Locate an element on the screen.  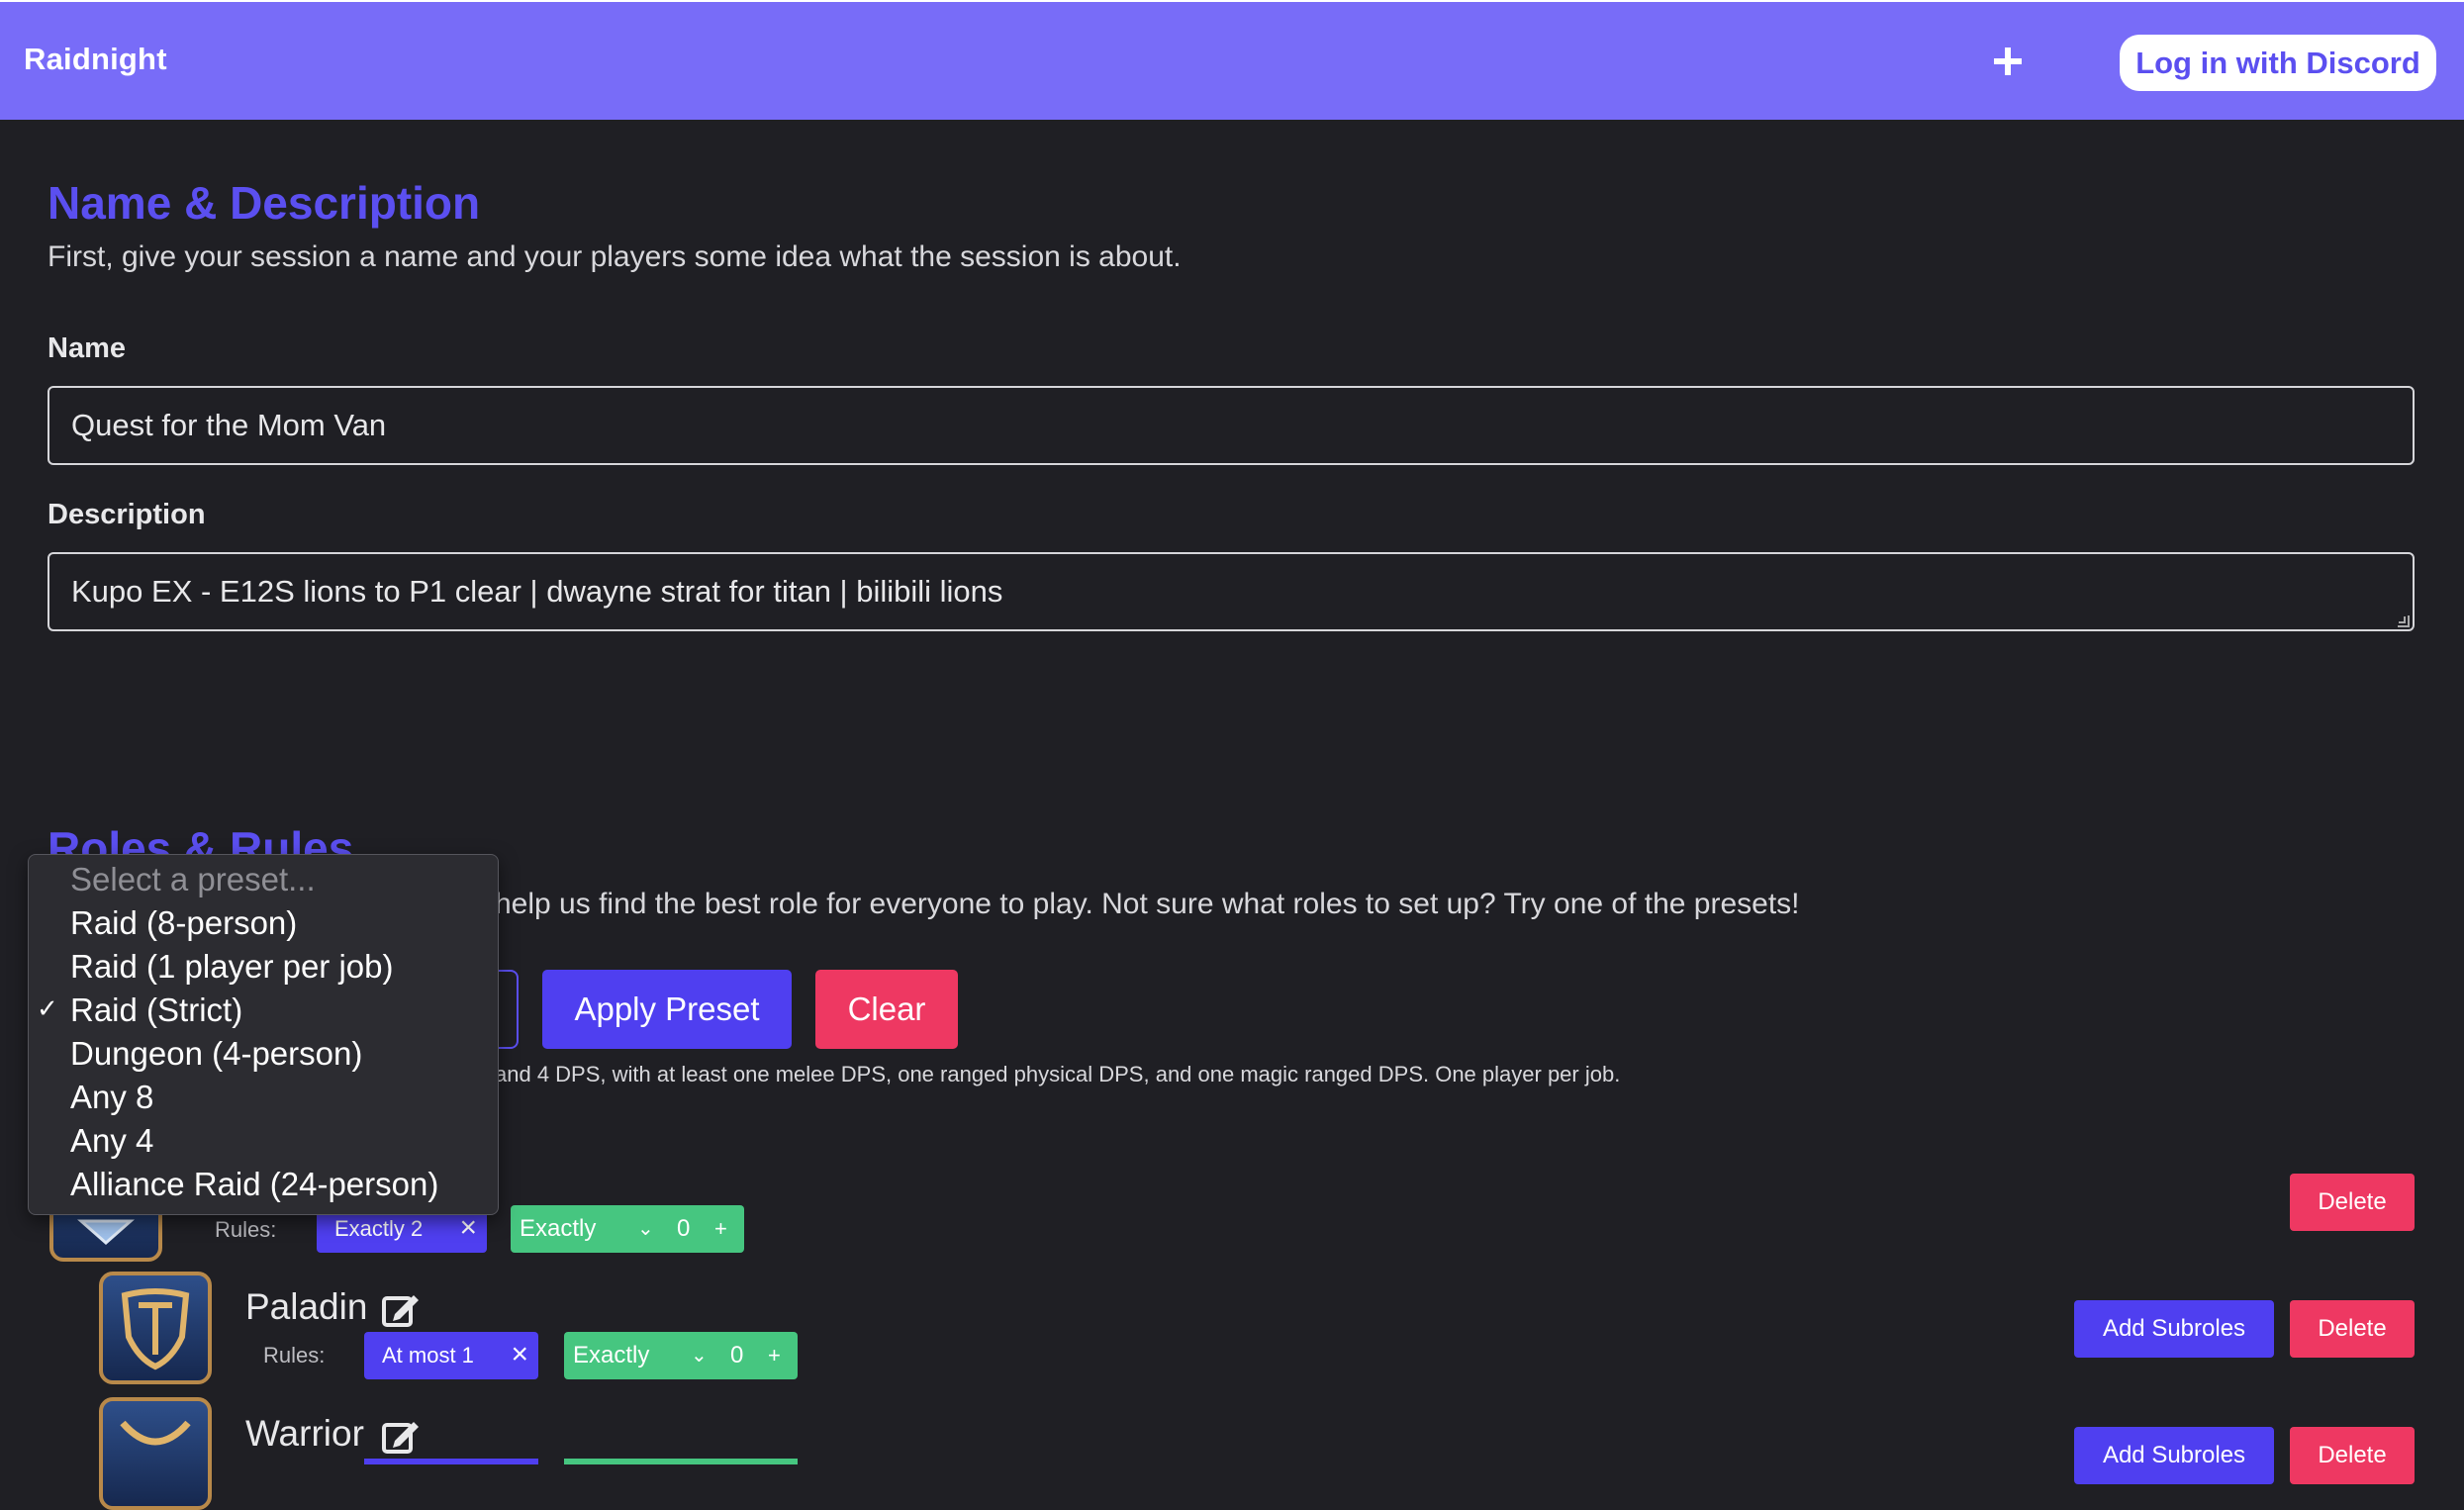
plus-icon is located at coordinates (2008, 61).